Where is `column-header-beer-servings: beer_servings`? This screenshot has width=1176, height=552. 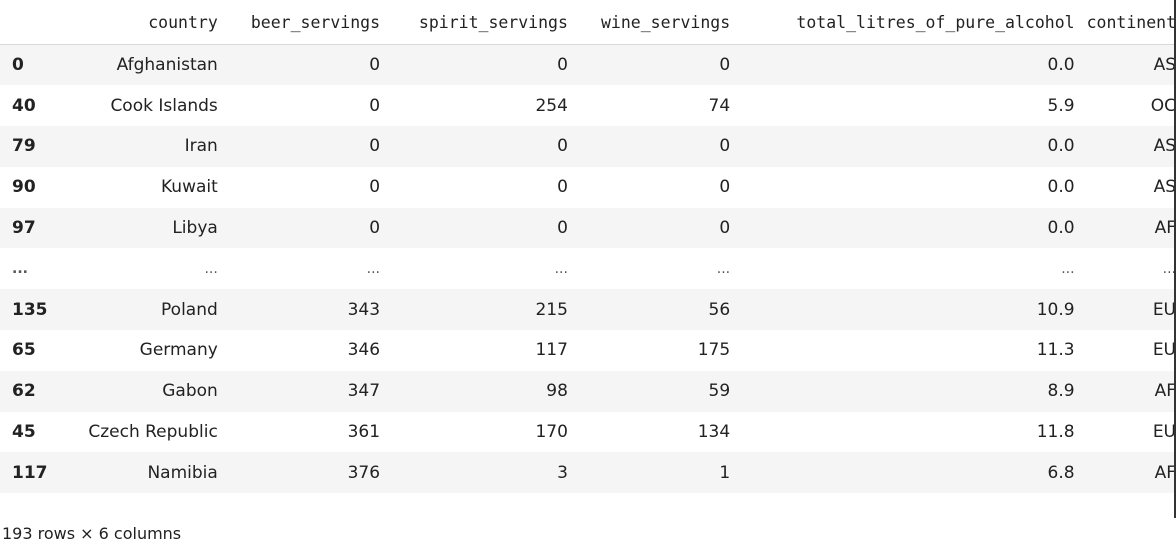 column-header-beer-servings: beer_servings is located at coordinates (299, 22).